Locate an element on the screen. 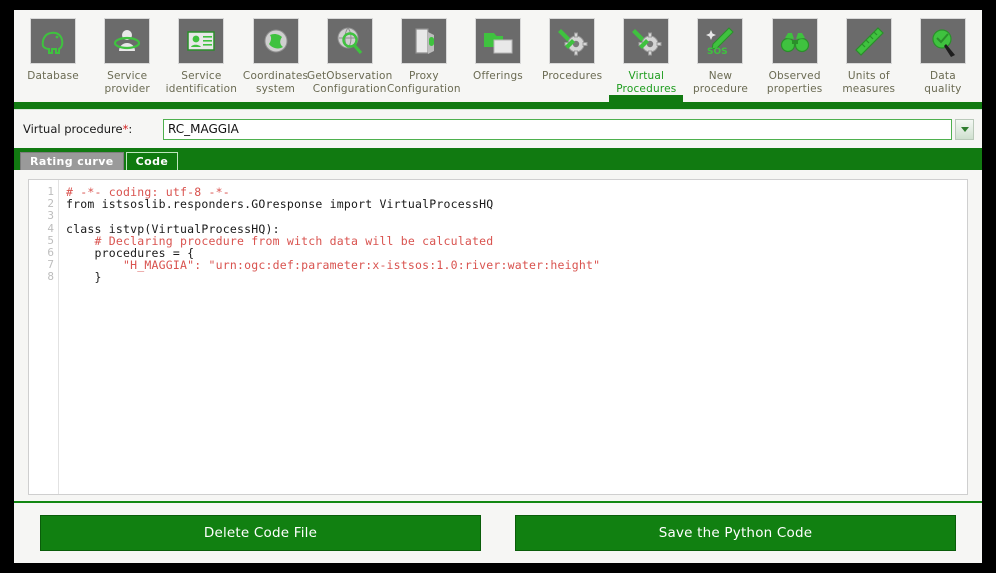  toolbar-item-label: Offerings is located at coordinates (498, 76).